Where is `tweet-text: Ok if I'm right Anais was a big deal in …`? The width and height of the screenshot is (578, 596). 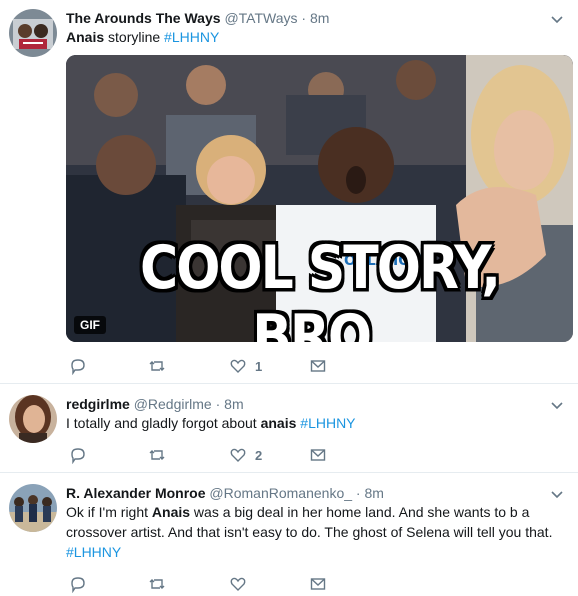
tweet-text: Ok if I'm right Anais was a big deal in … is located at coordinates (313, 532).